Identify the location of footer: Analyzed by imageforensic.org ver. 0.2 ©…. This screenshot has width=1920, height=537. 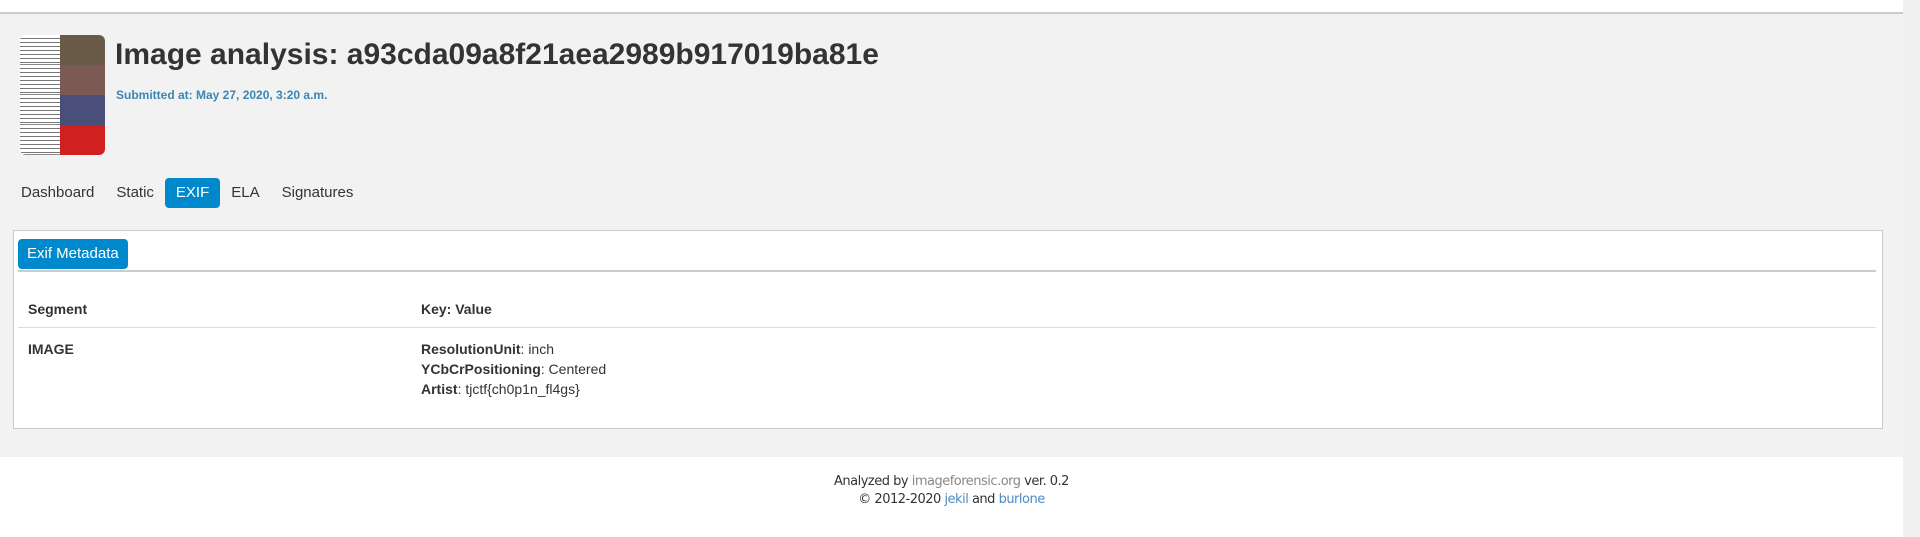
(951, 497).